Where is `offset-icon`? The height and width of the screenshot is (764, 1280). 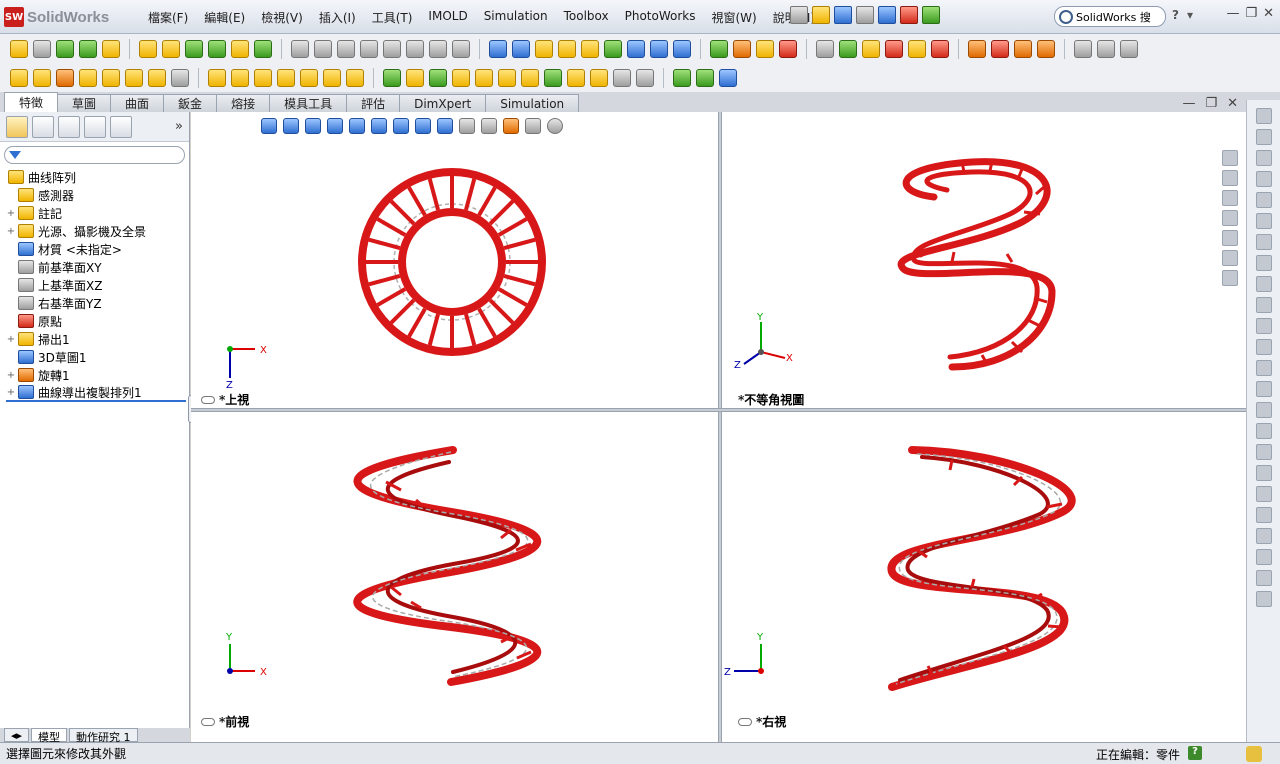
offset-icon is located at coordinates (346, 48).